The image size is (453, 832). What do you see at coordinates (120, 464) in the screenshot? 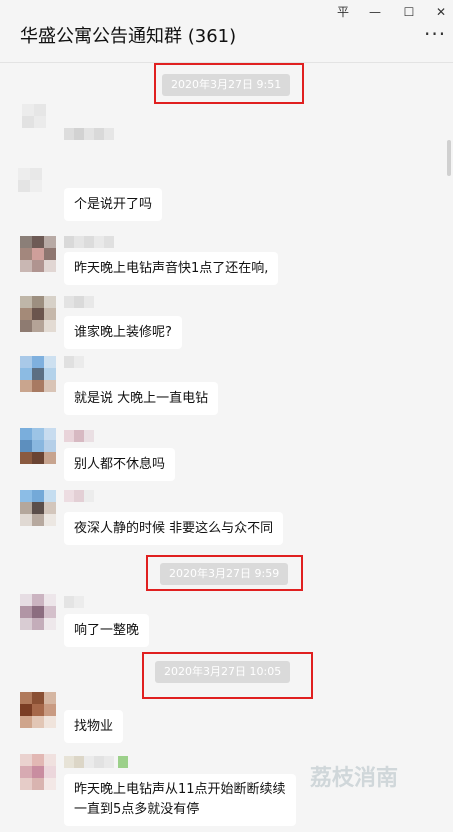
I see `message-bubble: 别人都不休息吗` at bounding box center [120, 464].